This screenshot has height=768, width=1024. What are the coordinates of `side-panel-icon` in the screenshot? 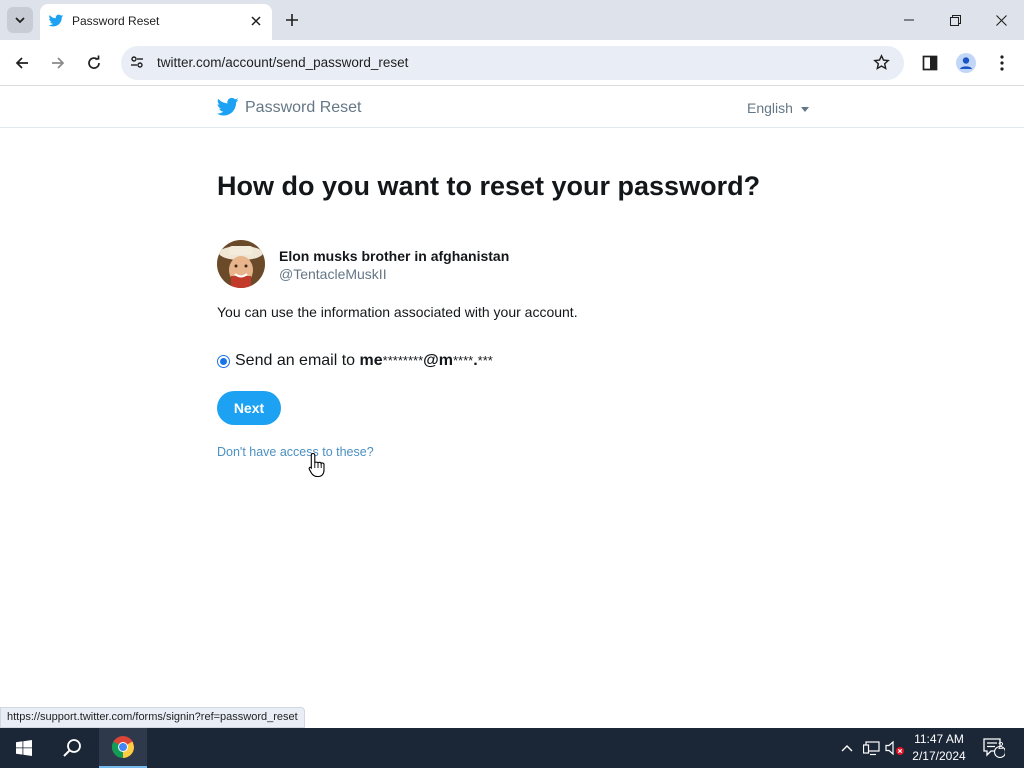 It's located at (930, 63).